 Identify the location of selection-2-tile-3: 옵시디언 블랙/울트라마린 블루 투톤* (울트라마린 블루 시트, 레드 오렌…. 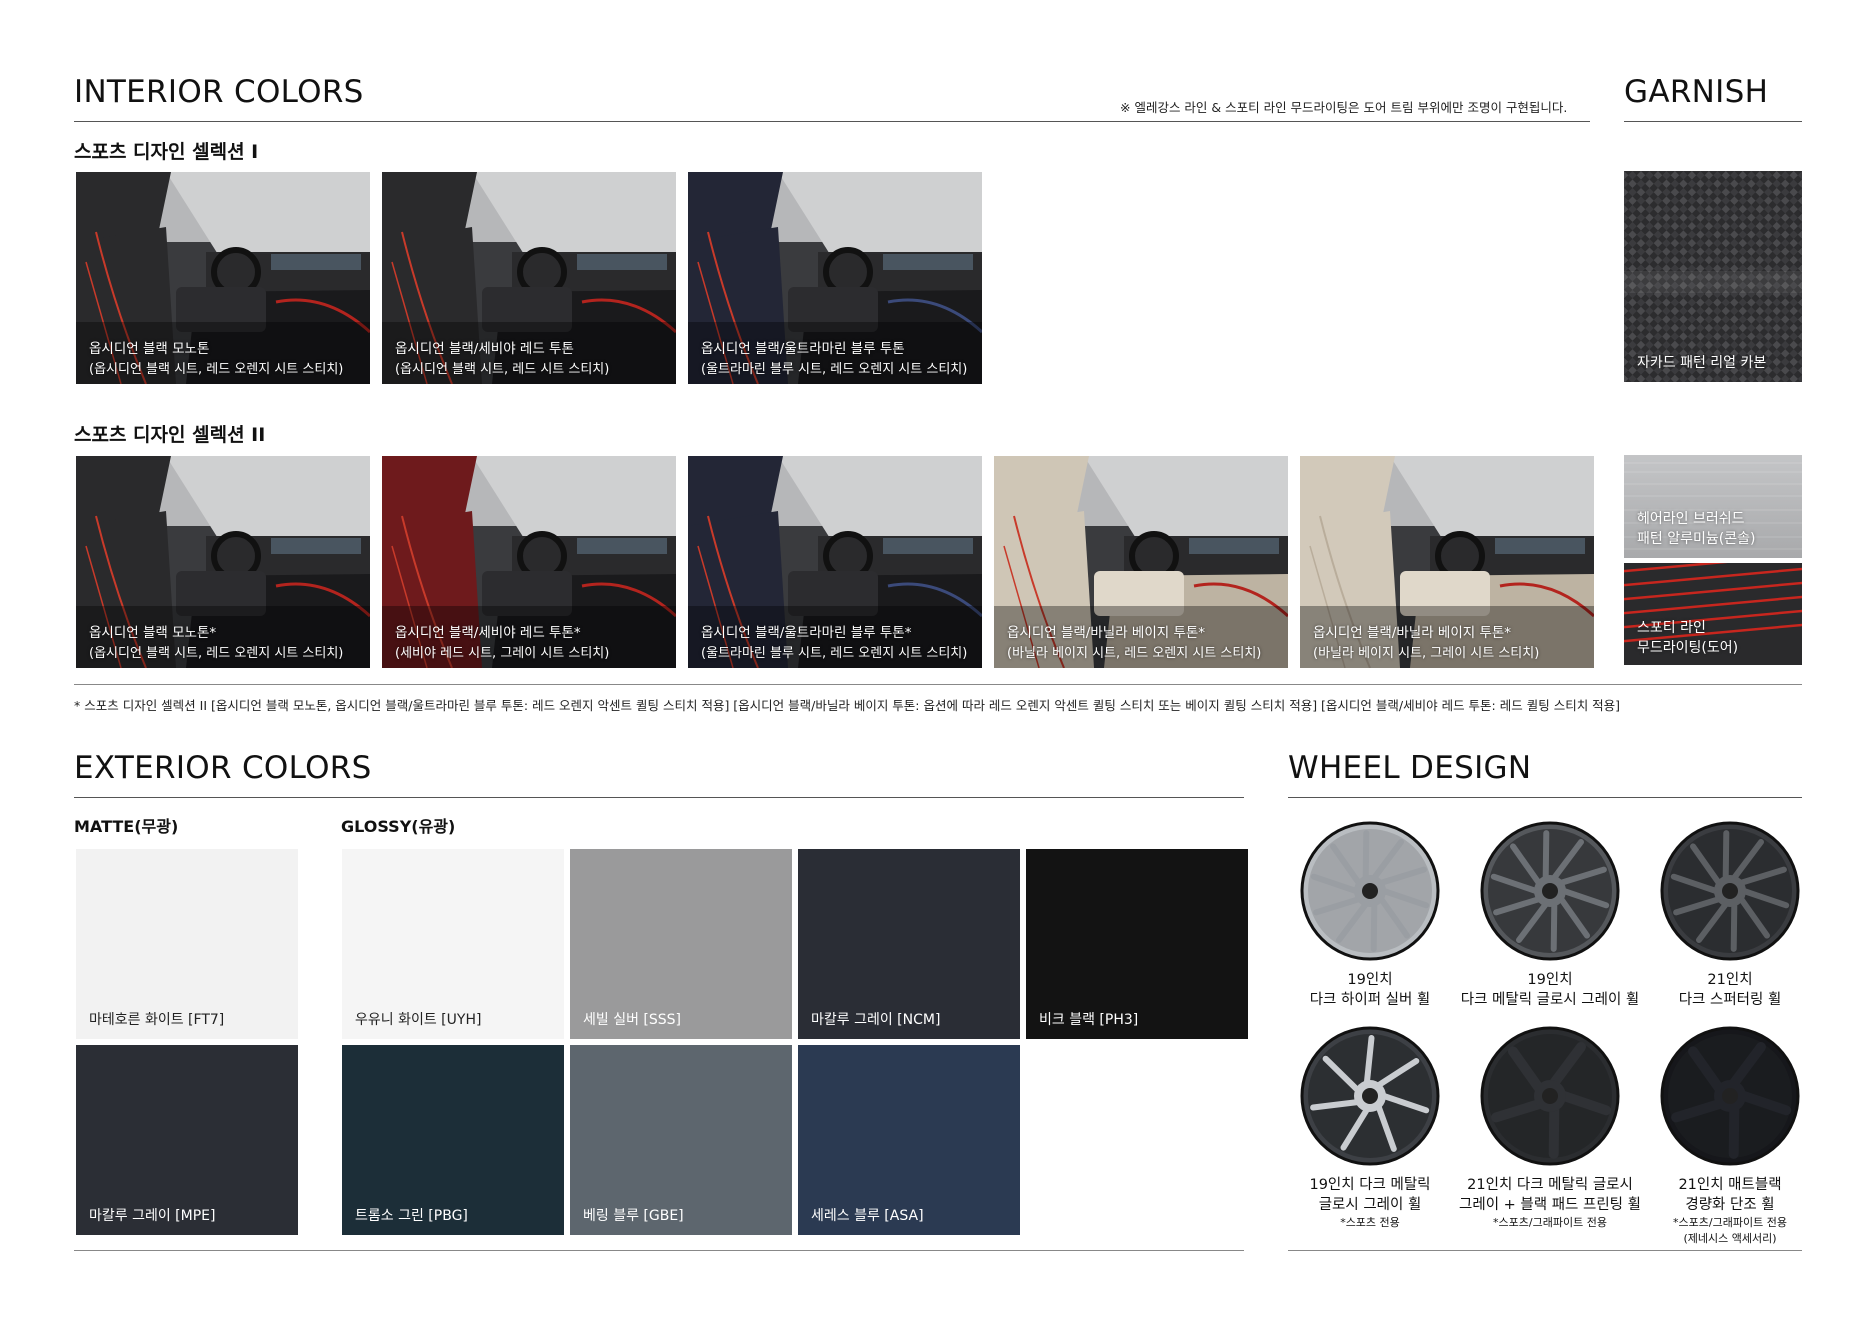
(835, 562).